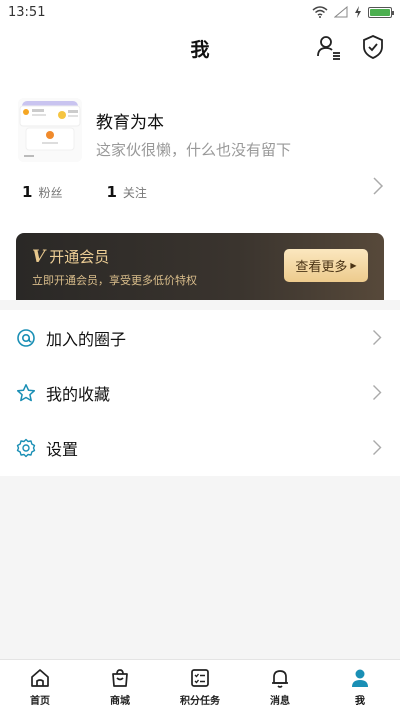 Image resolution: width=400 pixels, height=711 pixels. Describe the element at coordinates (358, 12) in the screenshot. I see `charging-icon` at that location.